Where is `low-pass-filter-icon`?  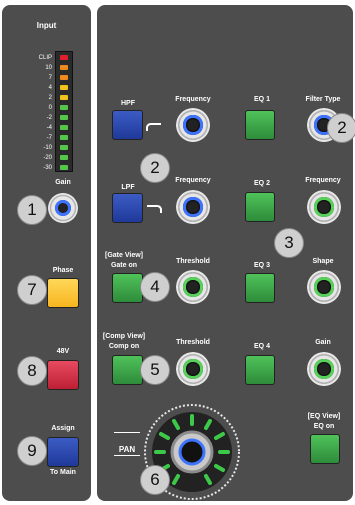
low-pass-filter-icon is located at coordinates (154, 209).